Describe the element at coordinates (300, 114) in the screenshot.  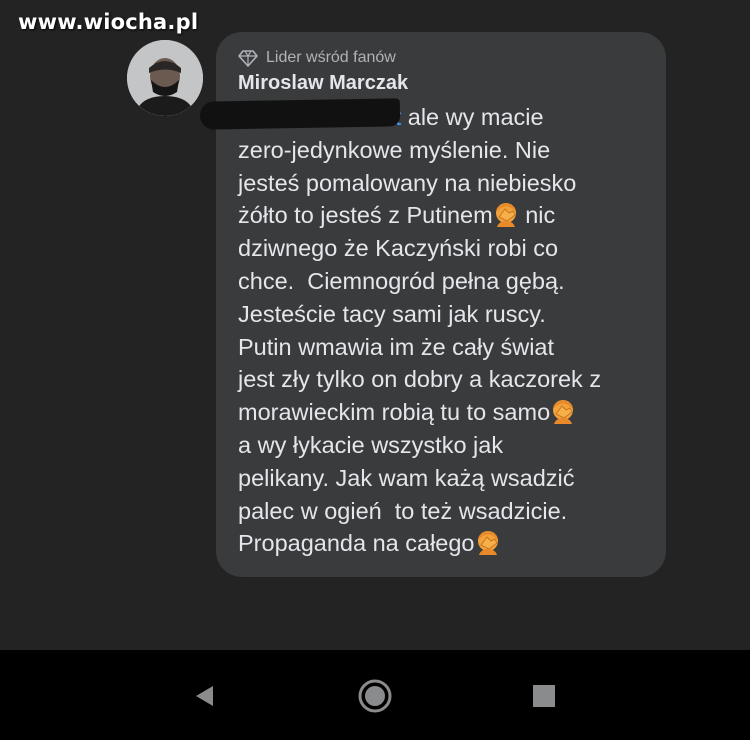
I see `redaction-scribble` at that location.